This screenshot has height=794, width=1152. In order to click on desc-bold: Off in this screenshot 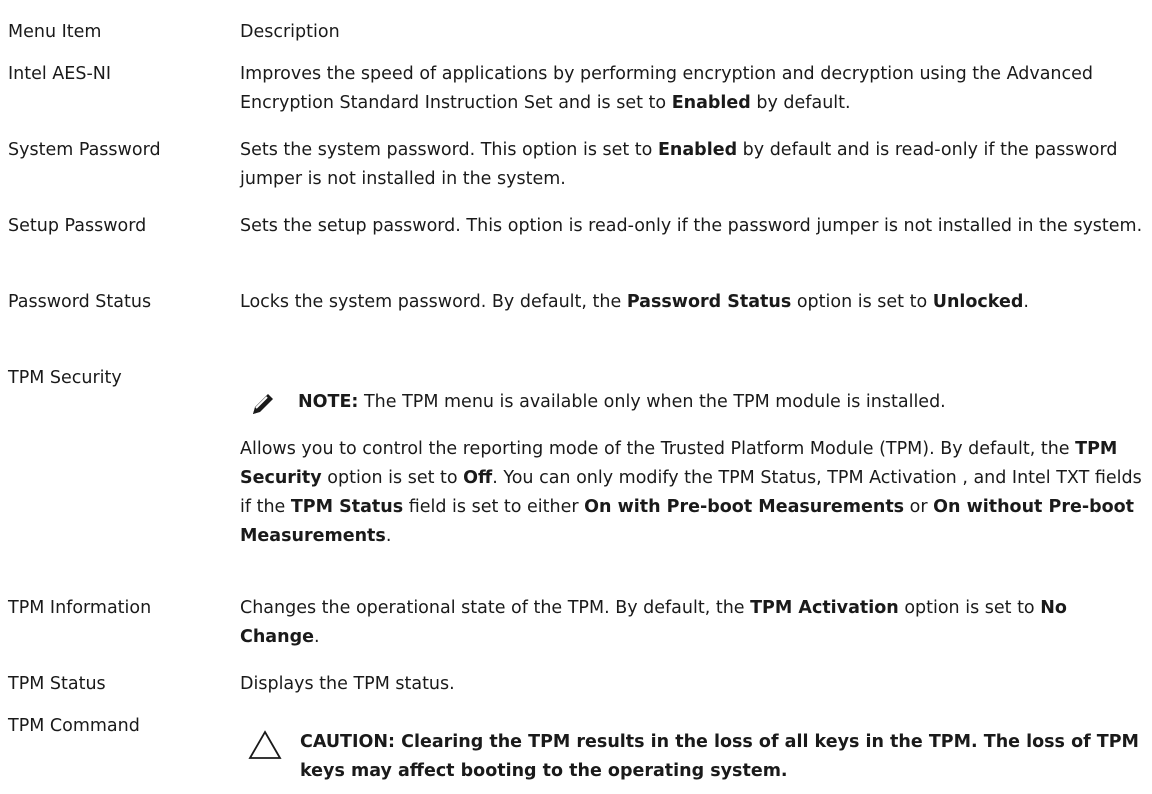, I will do `click(478, 478)`.